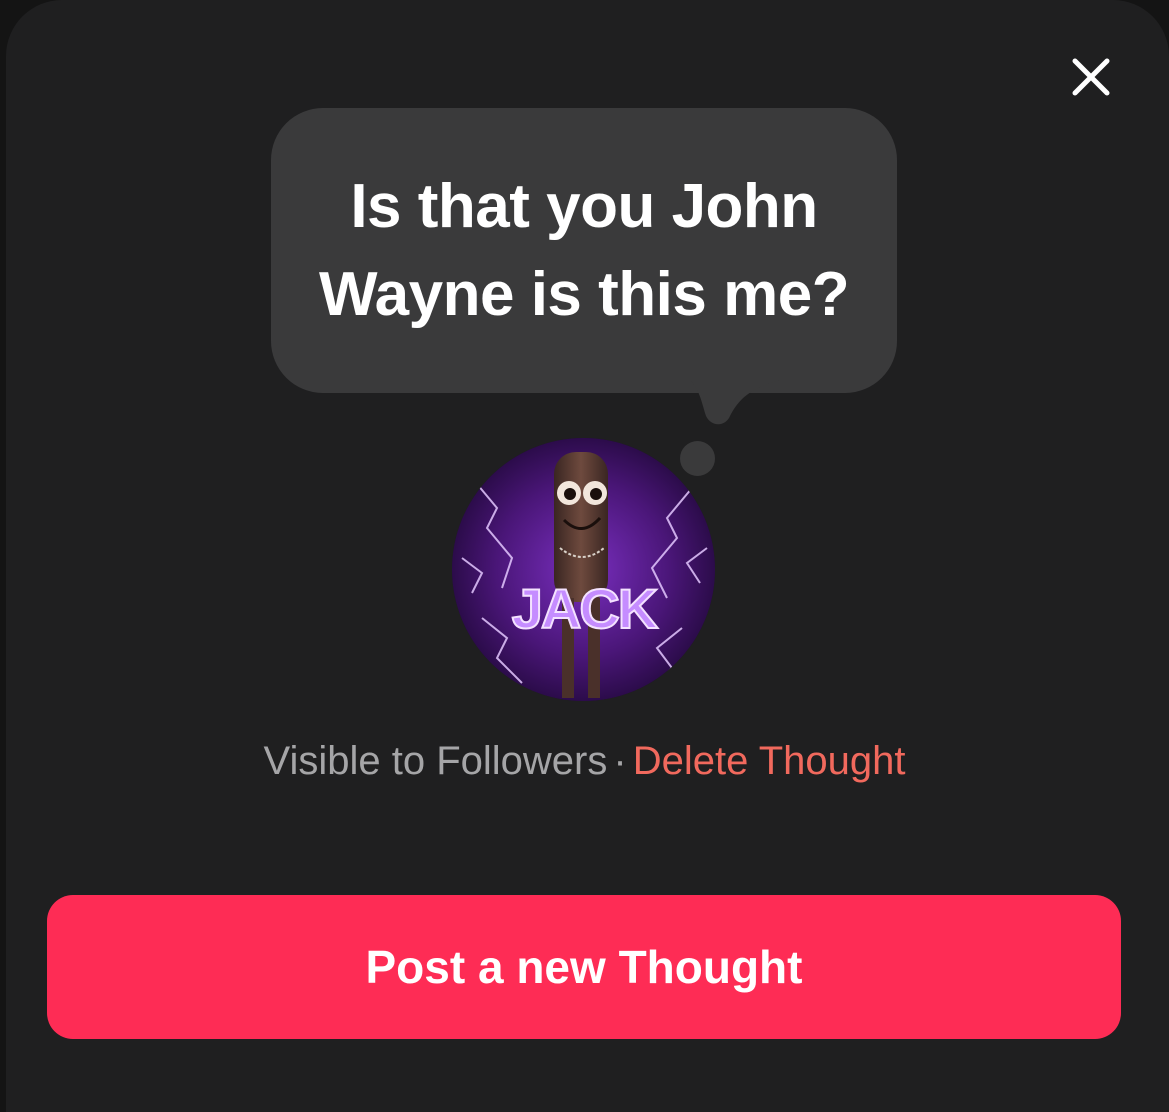 Image resolution: width=1169 pixels, height=1112 pixels. I want to click on avatar-label: JACK, so click(585, 608).